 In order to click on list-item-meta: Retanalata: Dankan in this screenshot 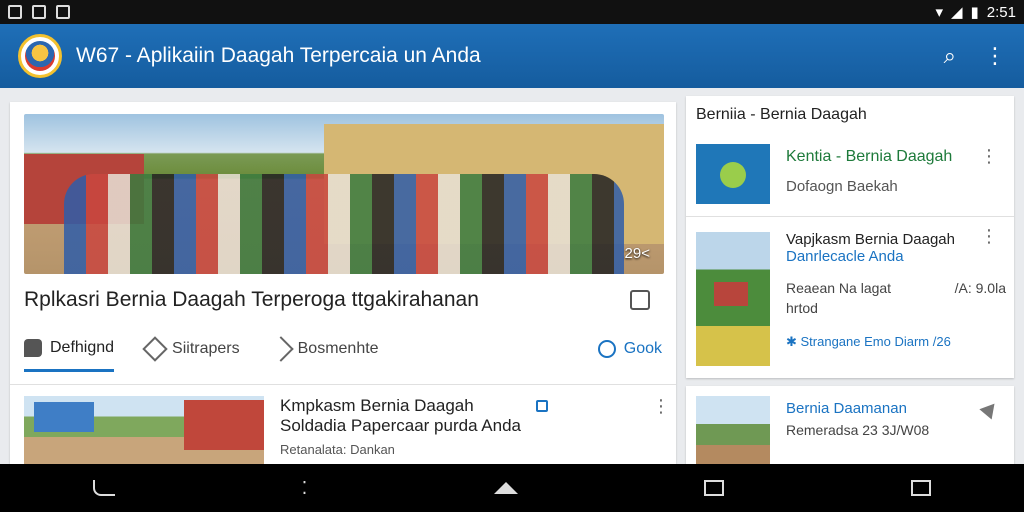, I will do `click(337, 449)`.